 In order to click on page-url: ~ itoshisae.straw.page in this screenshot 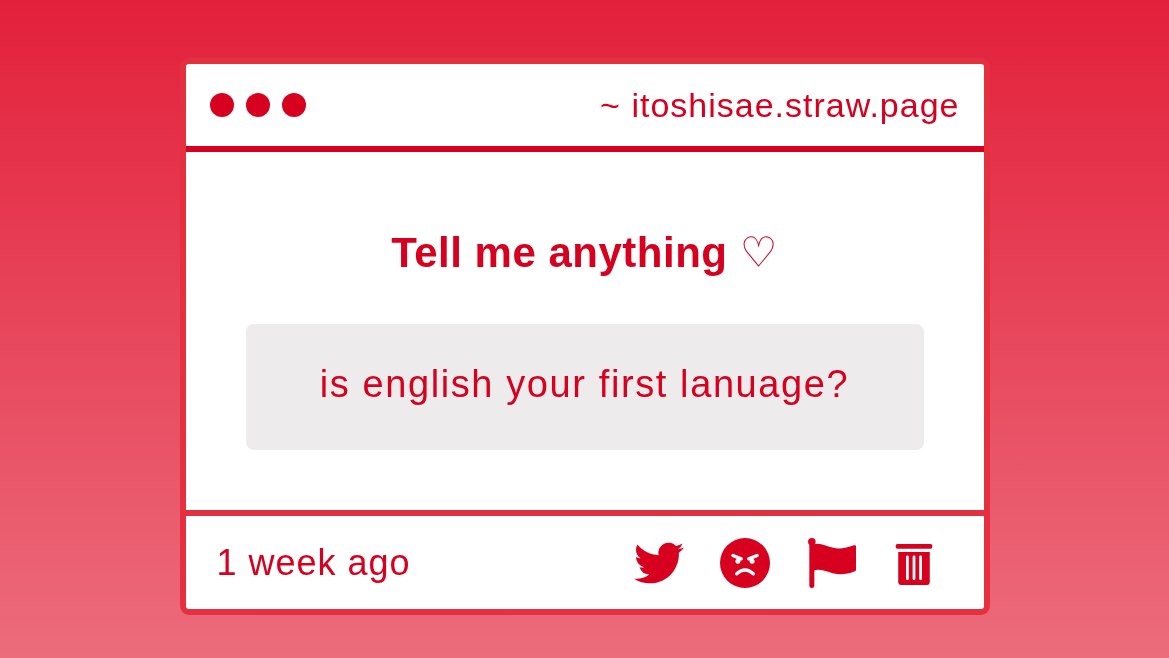, I will do `click(780, 105)`.